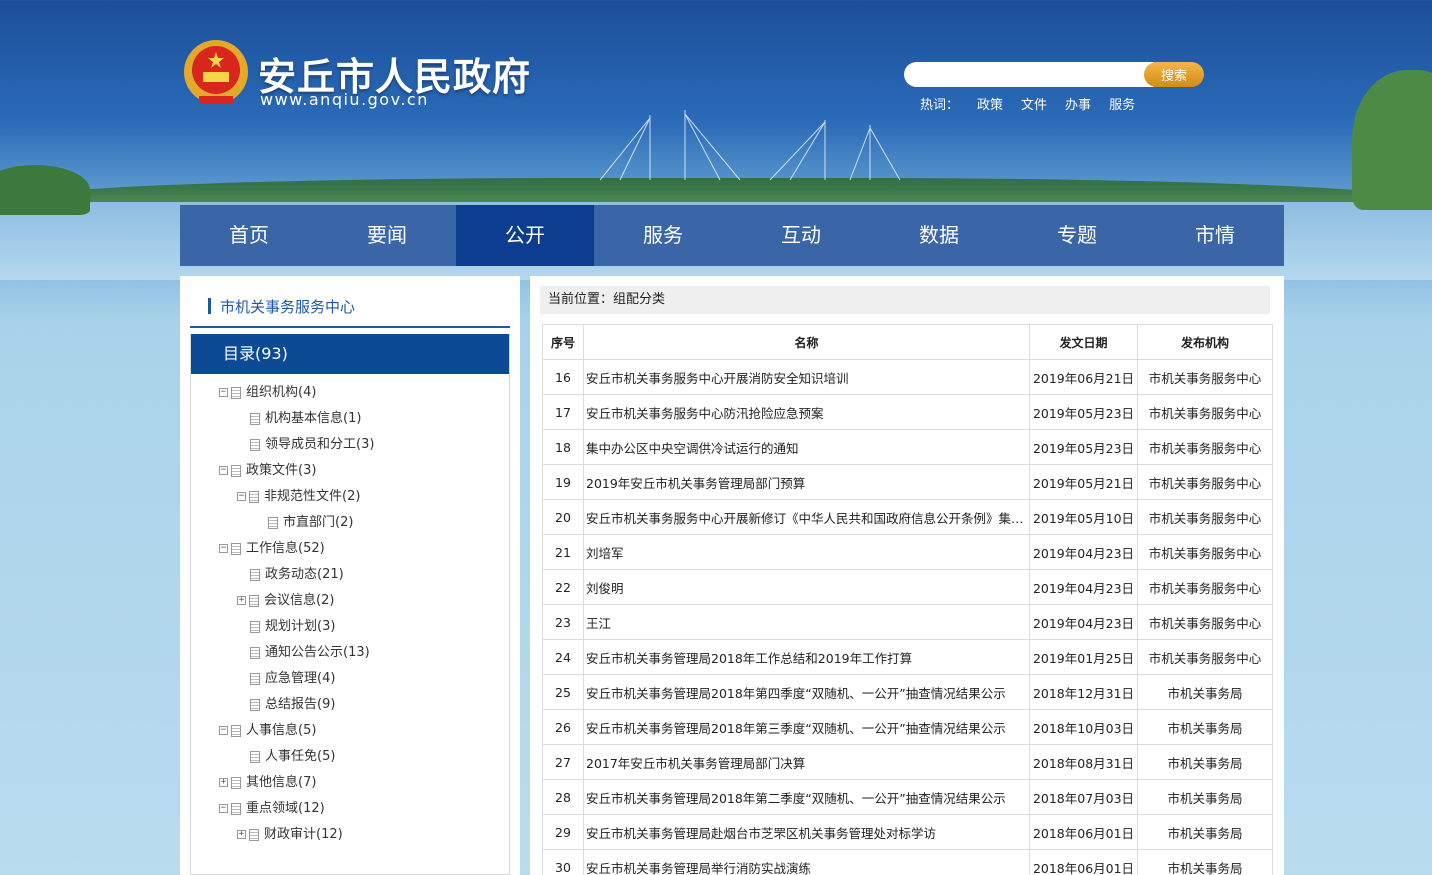  What do you see at coordinates (806, 622) in the screenshot?
I see `row-title-link: 王江` at bounding box center [806, 622].